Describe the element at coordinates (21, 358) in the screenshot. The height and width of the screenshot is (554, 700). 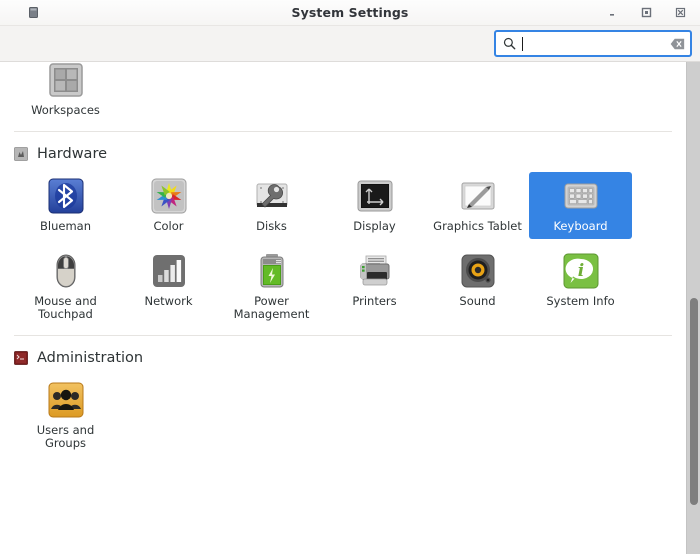
I see `administration-icon` at that location.